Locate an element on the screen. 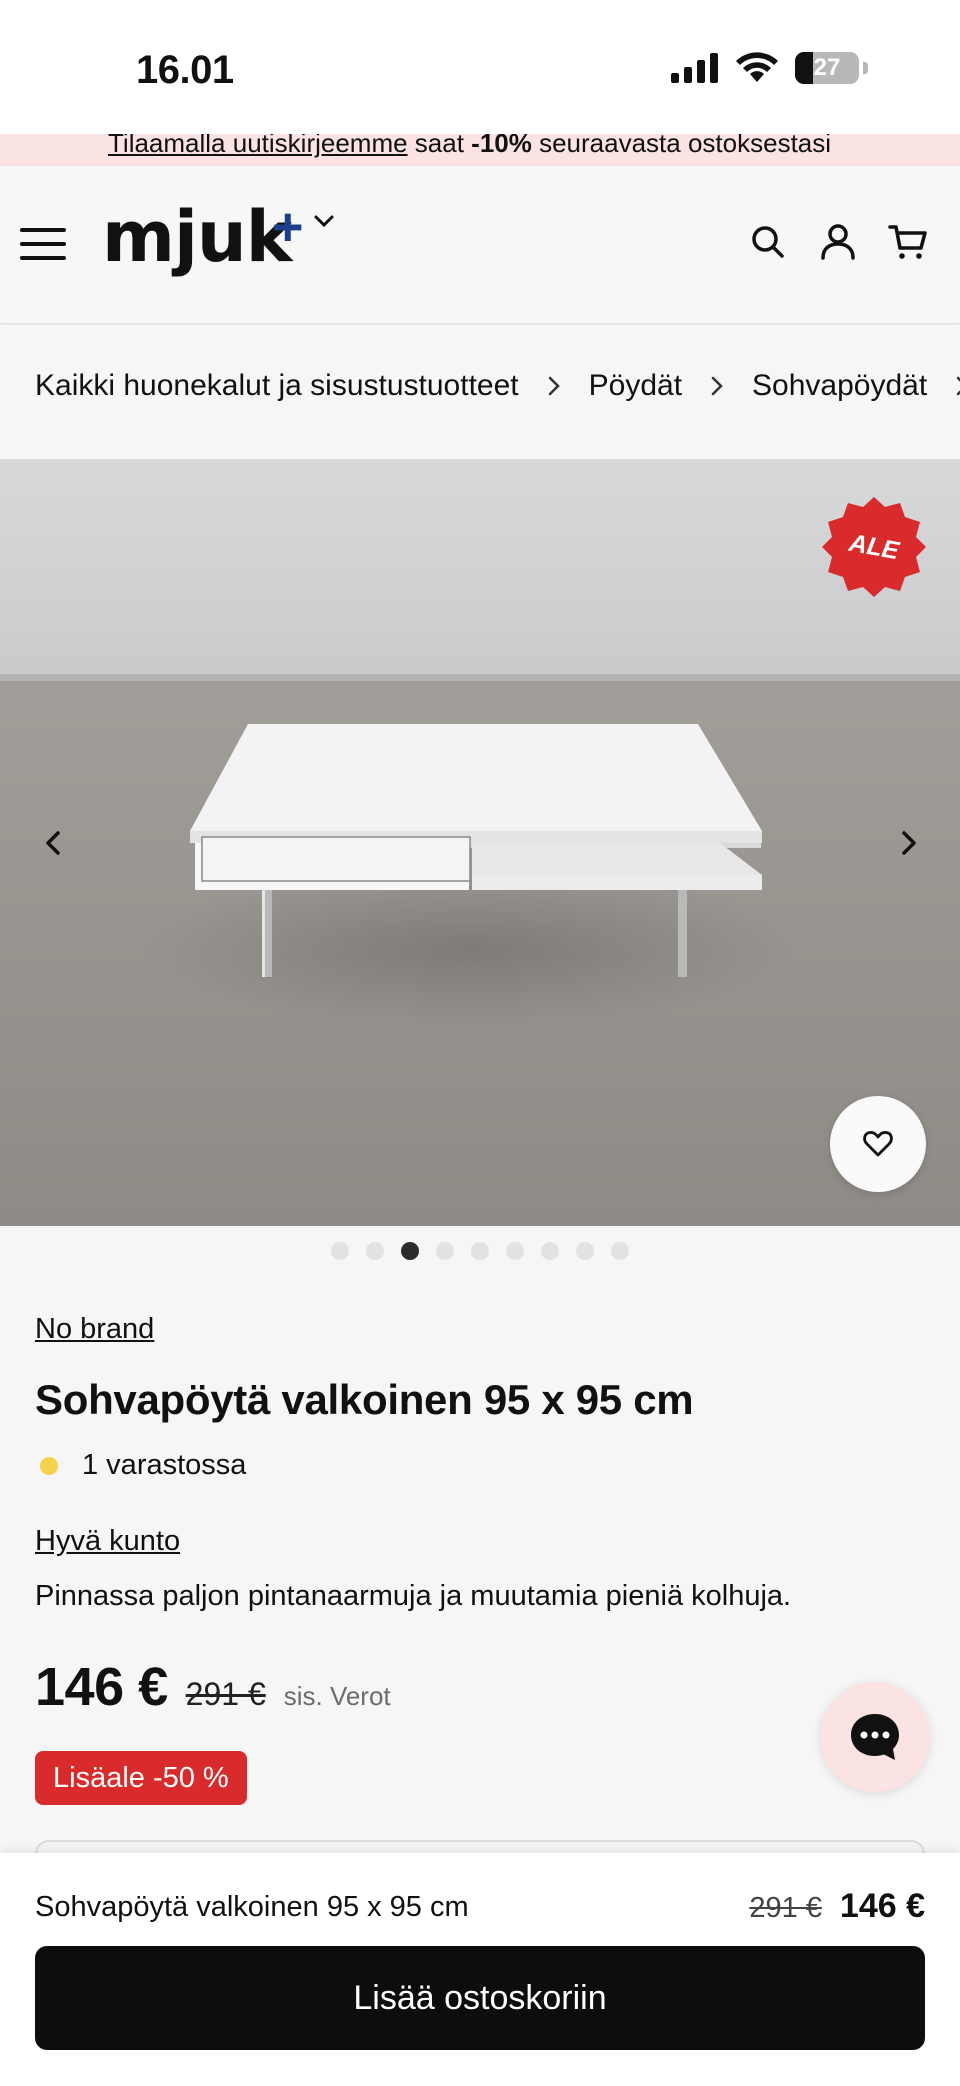  logo-plus: + is located at coordinates (288, 227).